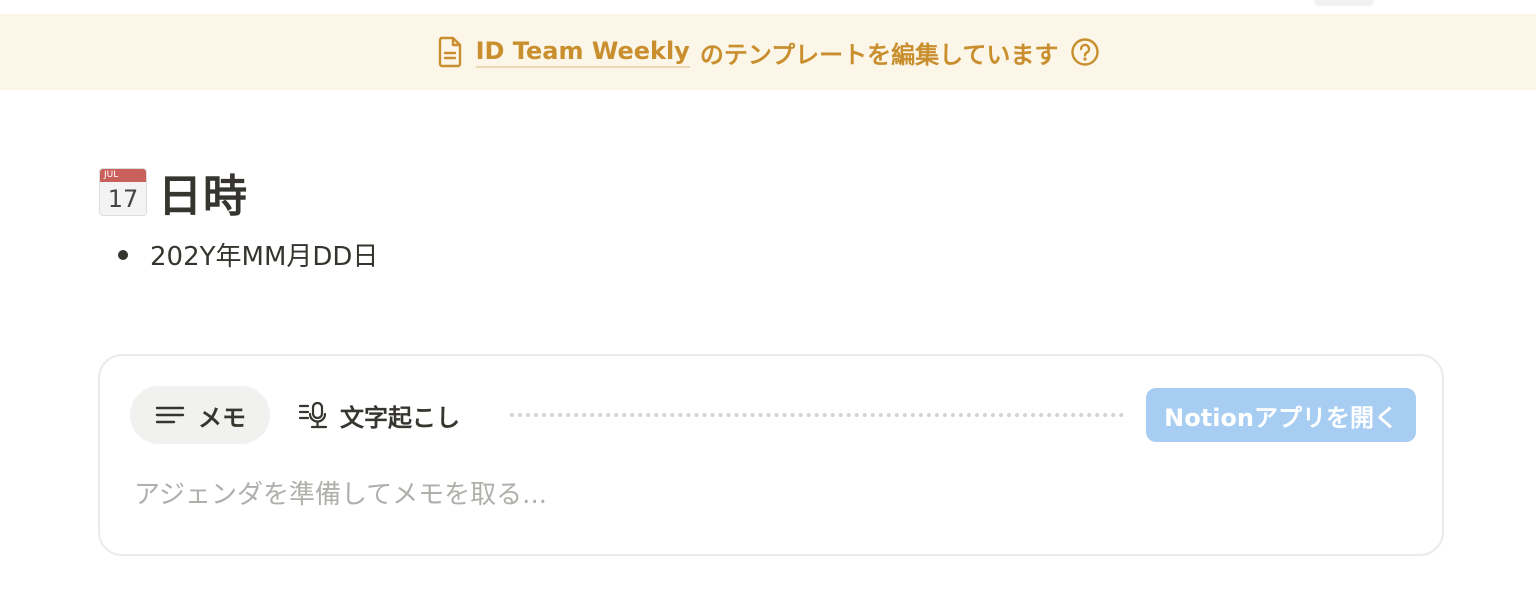  What do you see at coordinates (1085, 52) in the screenshot?
I see `help-circle-icon` at bounding box center [1085, 52].